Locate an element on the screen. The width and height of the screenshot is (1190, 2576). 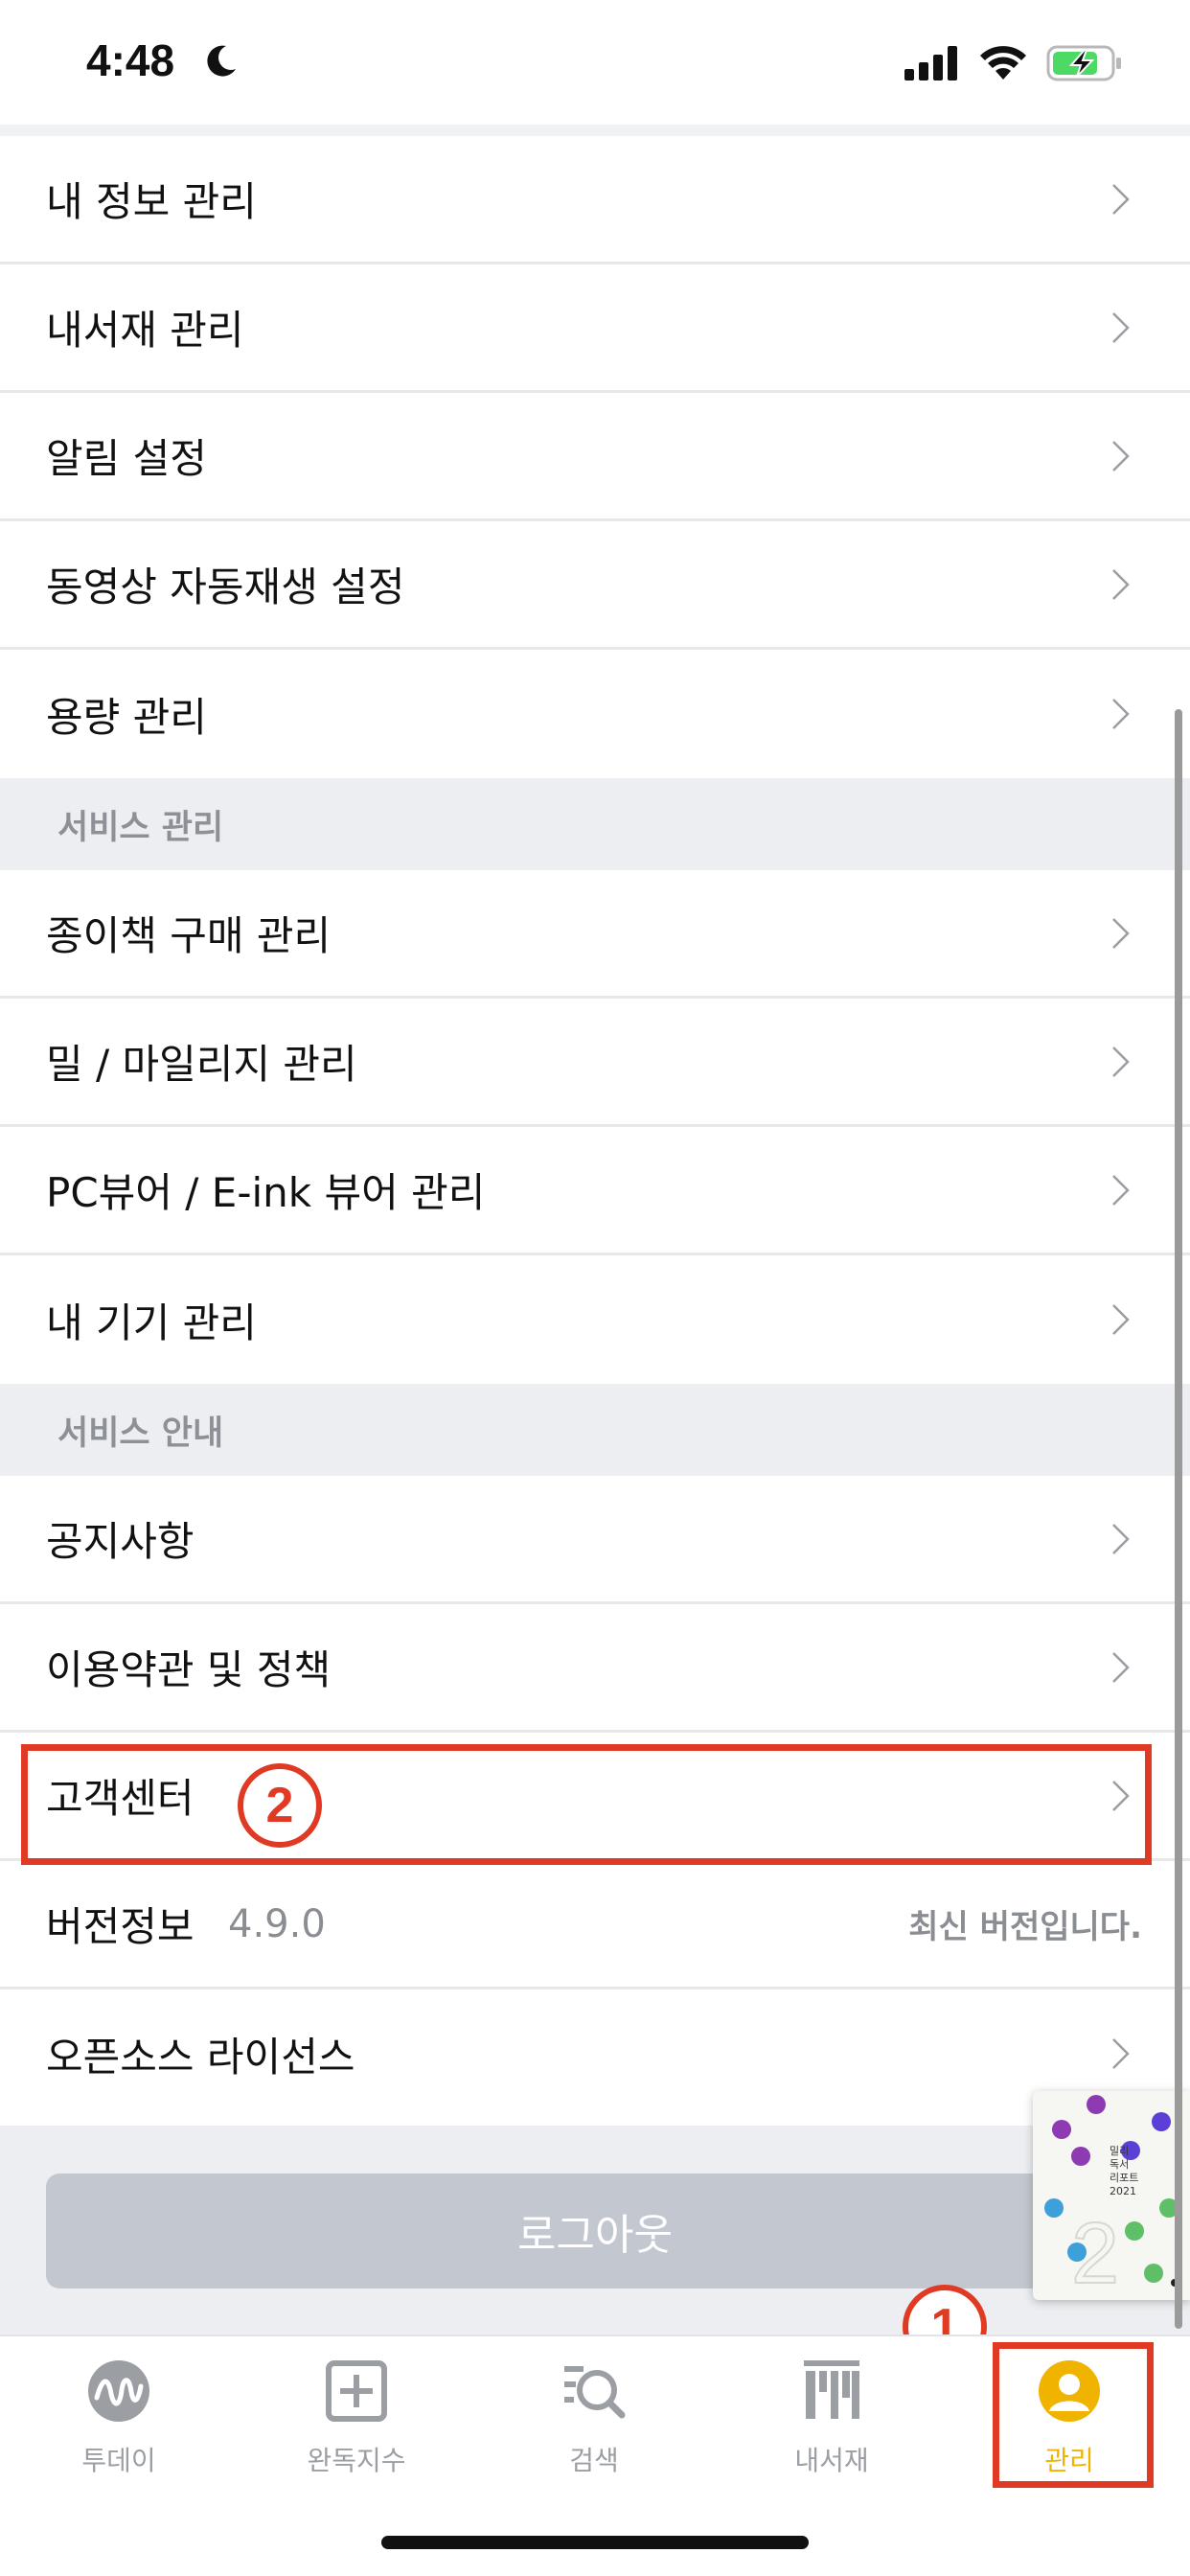
menu-video-autoplay: 동영상 자동재생 설정 is located at coordinates (595, 585).